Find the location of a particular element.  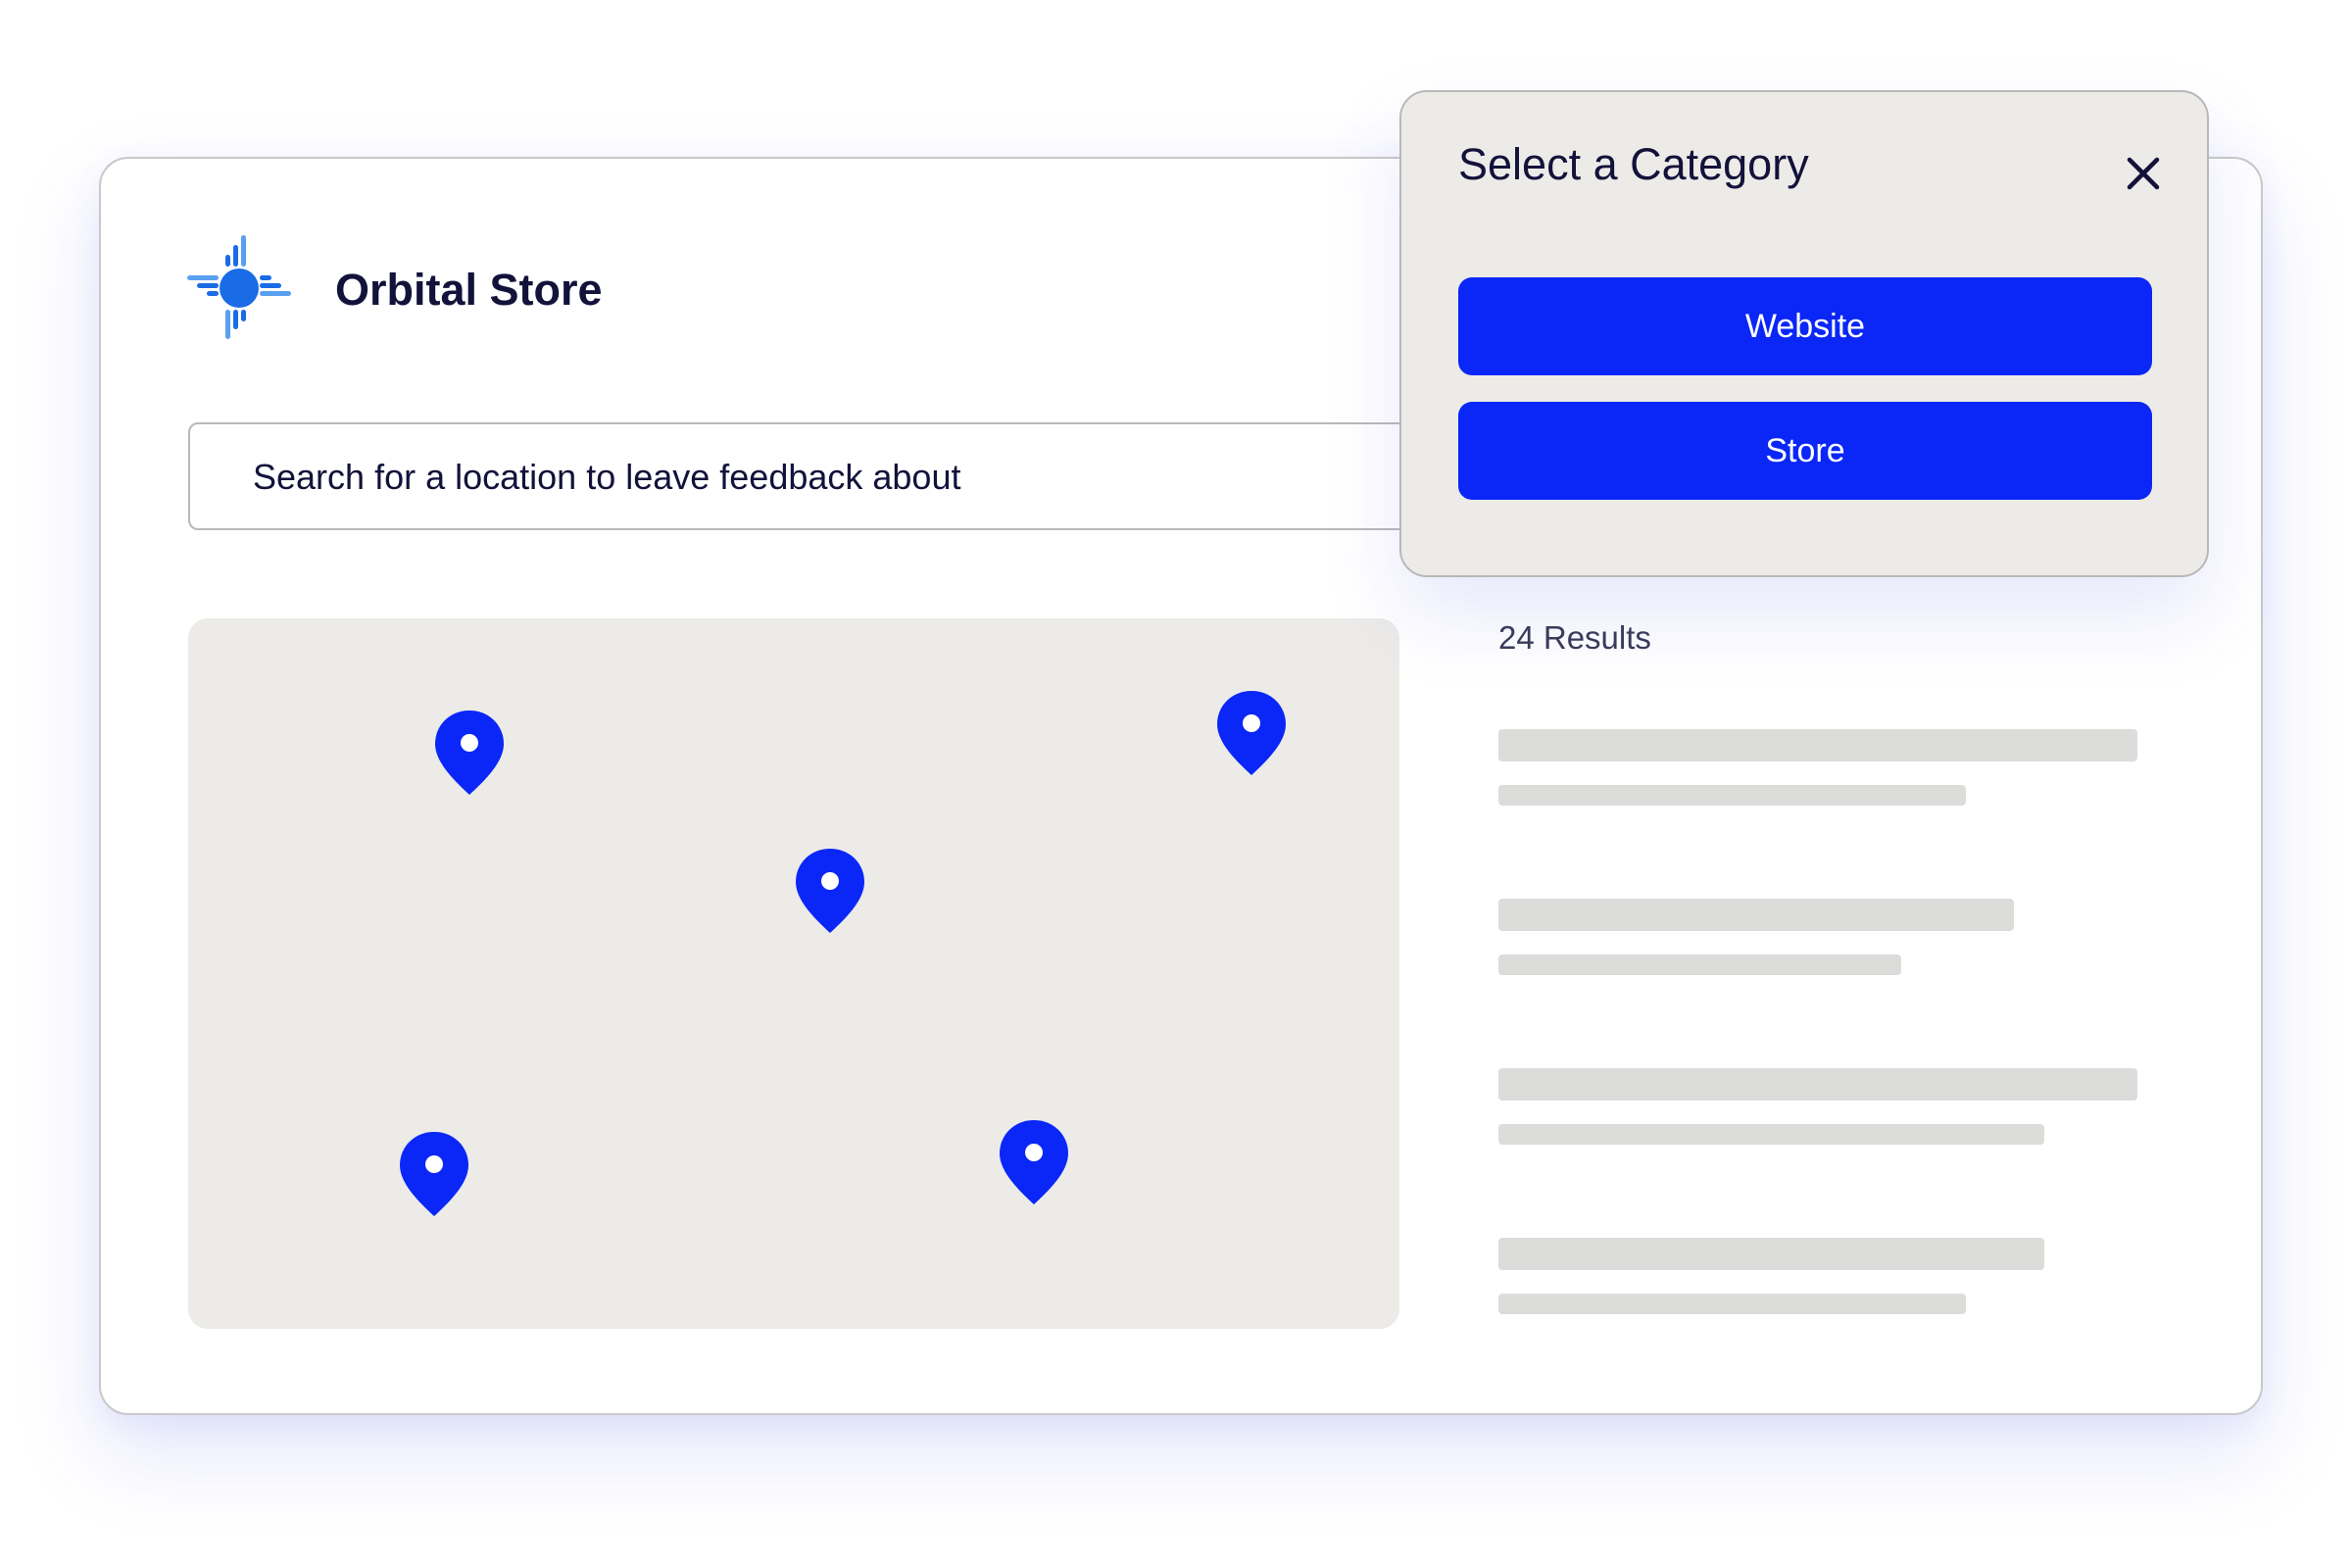

popover-title: Select a Category is located at coordinates (1633, 164).